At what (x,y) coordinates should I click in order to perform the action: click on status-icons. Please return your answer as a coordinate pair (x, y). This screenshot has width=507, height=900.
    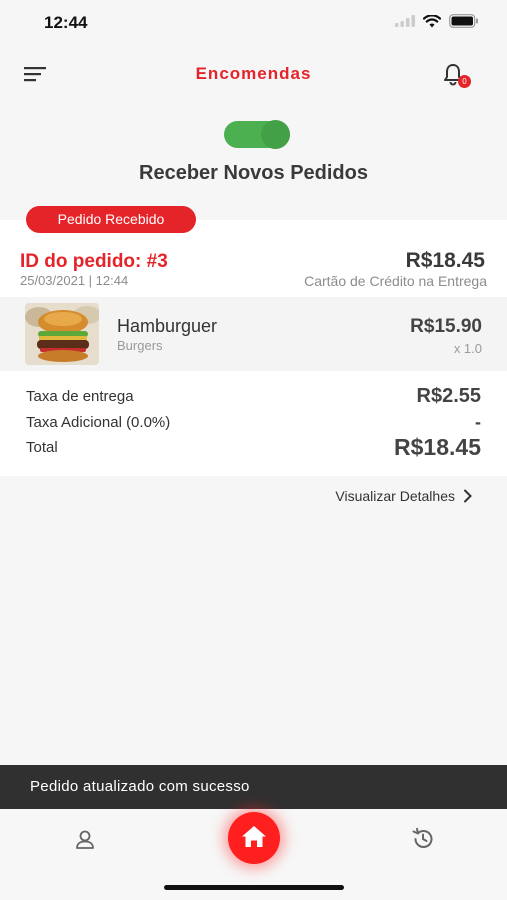
    Looking at the image, I should click on (437, 21).